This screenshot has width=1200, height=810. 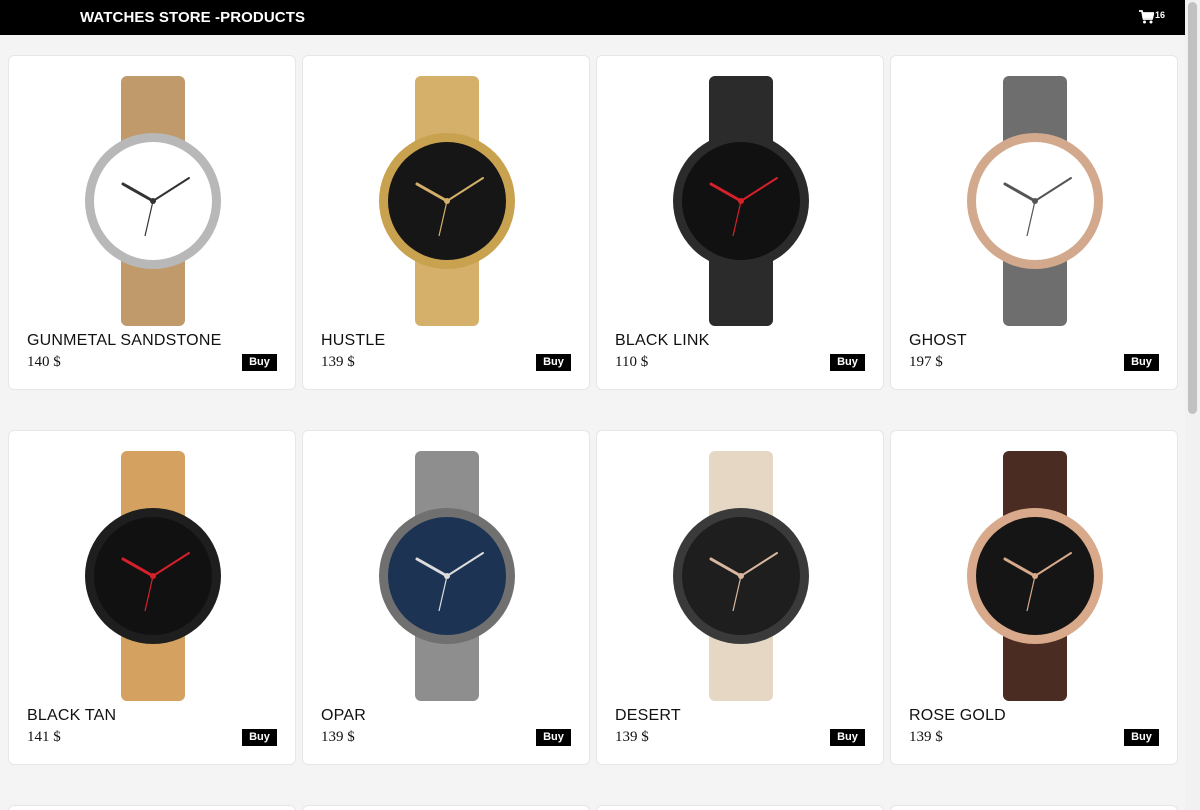 I want to click on product-price: 197 $, so click(x=926, y=362).